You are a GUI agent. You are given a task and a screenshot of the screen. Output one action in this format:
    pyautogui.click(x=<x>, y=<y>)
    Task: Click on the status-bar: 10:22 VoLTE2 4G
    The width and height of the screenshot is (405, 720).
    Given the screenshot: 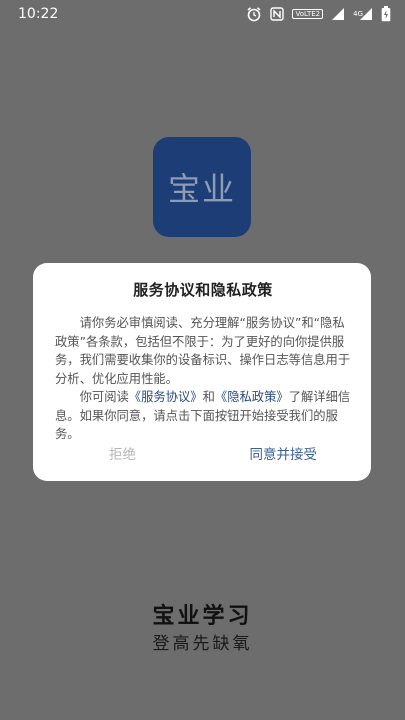 What is the action you would take?
    pyautogui.click(x=202, y=14)
    